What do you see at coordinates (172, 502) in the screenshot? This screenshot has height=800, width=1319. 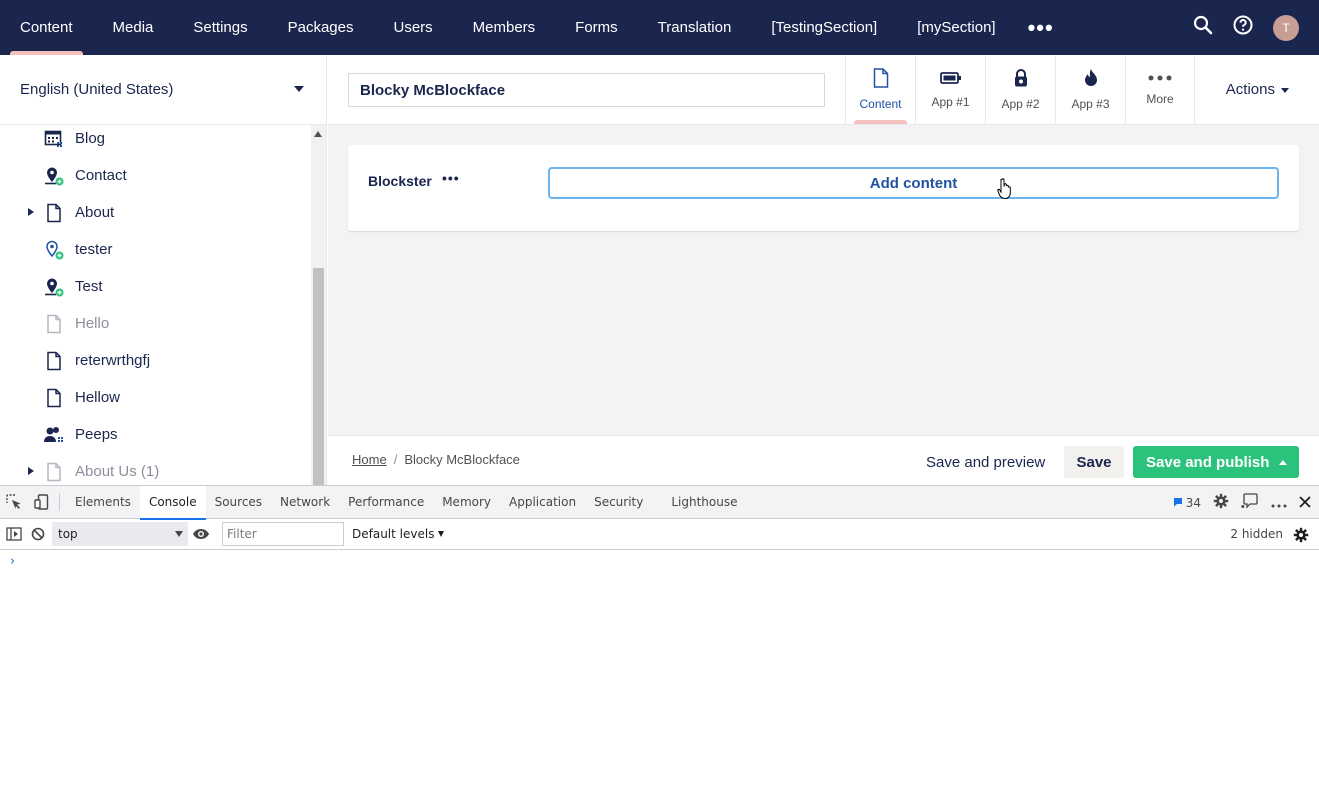 I see `tab-console: Console` at bounding box center [172, 502].